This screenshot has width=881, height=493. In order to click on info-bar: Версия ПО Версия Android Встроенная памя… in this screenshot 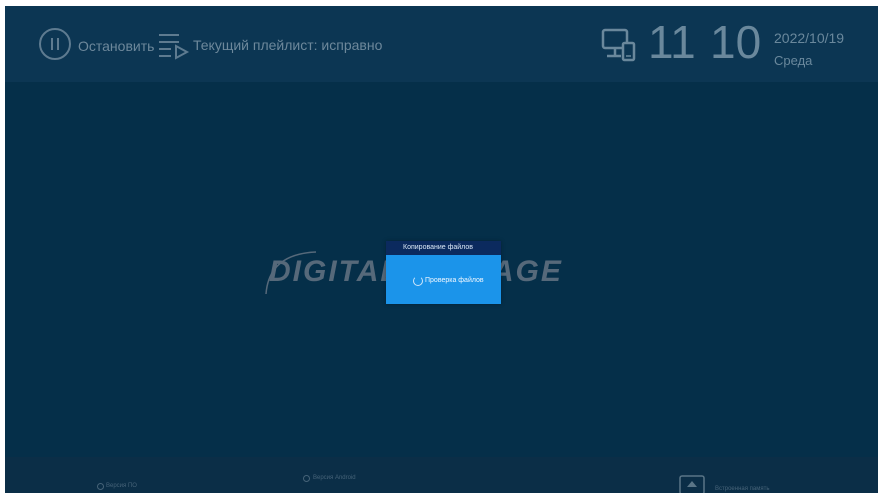, I will do `click(441, 475)`.